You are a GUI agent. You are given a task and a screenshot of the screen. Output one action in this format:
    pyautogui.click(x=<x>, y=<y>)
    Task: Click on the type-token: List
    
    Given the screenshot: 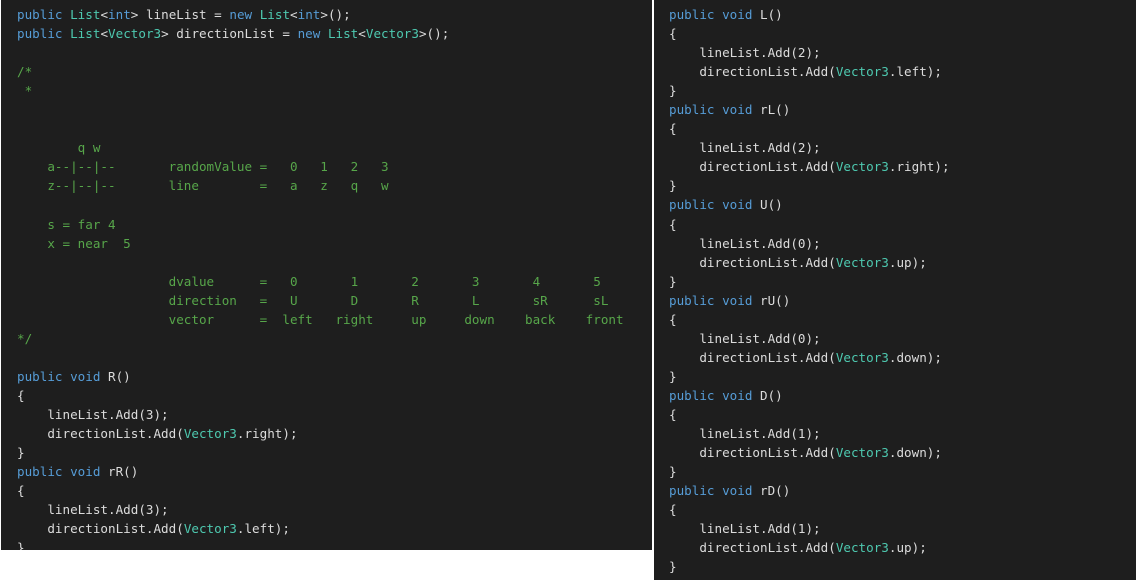 What is the action you would take?
    pyautogui.click(x=85, y=34)
    